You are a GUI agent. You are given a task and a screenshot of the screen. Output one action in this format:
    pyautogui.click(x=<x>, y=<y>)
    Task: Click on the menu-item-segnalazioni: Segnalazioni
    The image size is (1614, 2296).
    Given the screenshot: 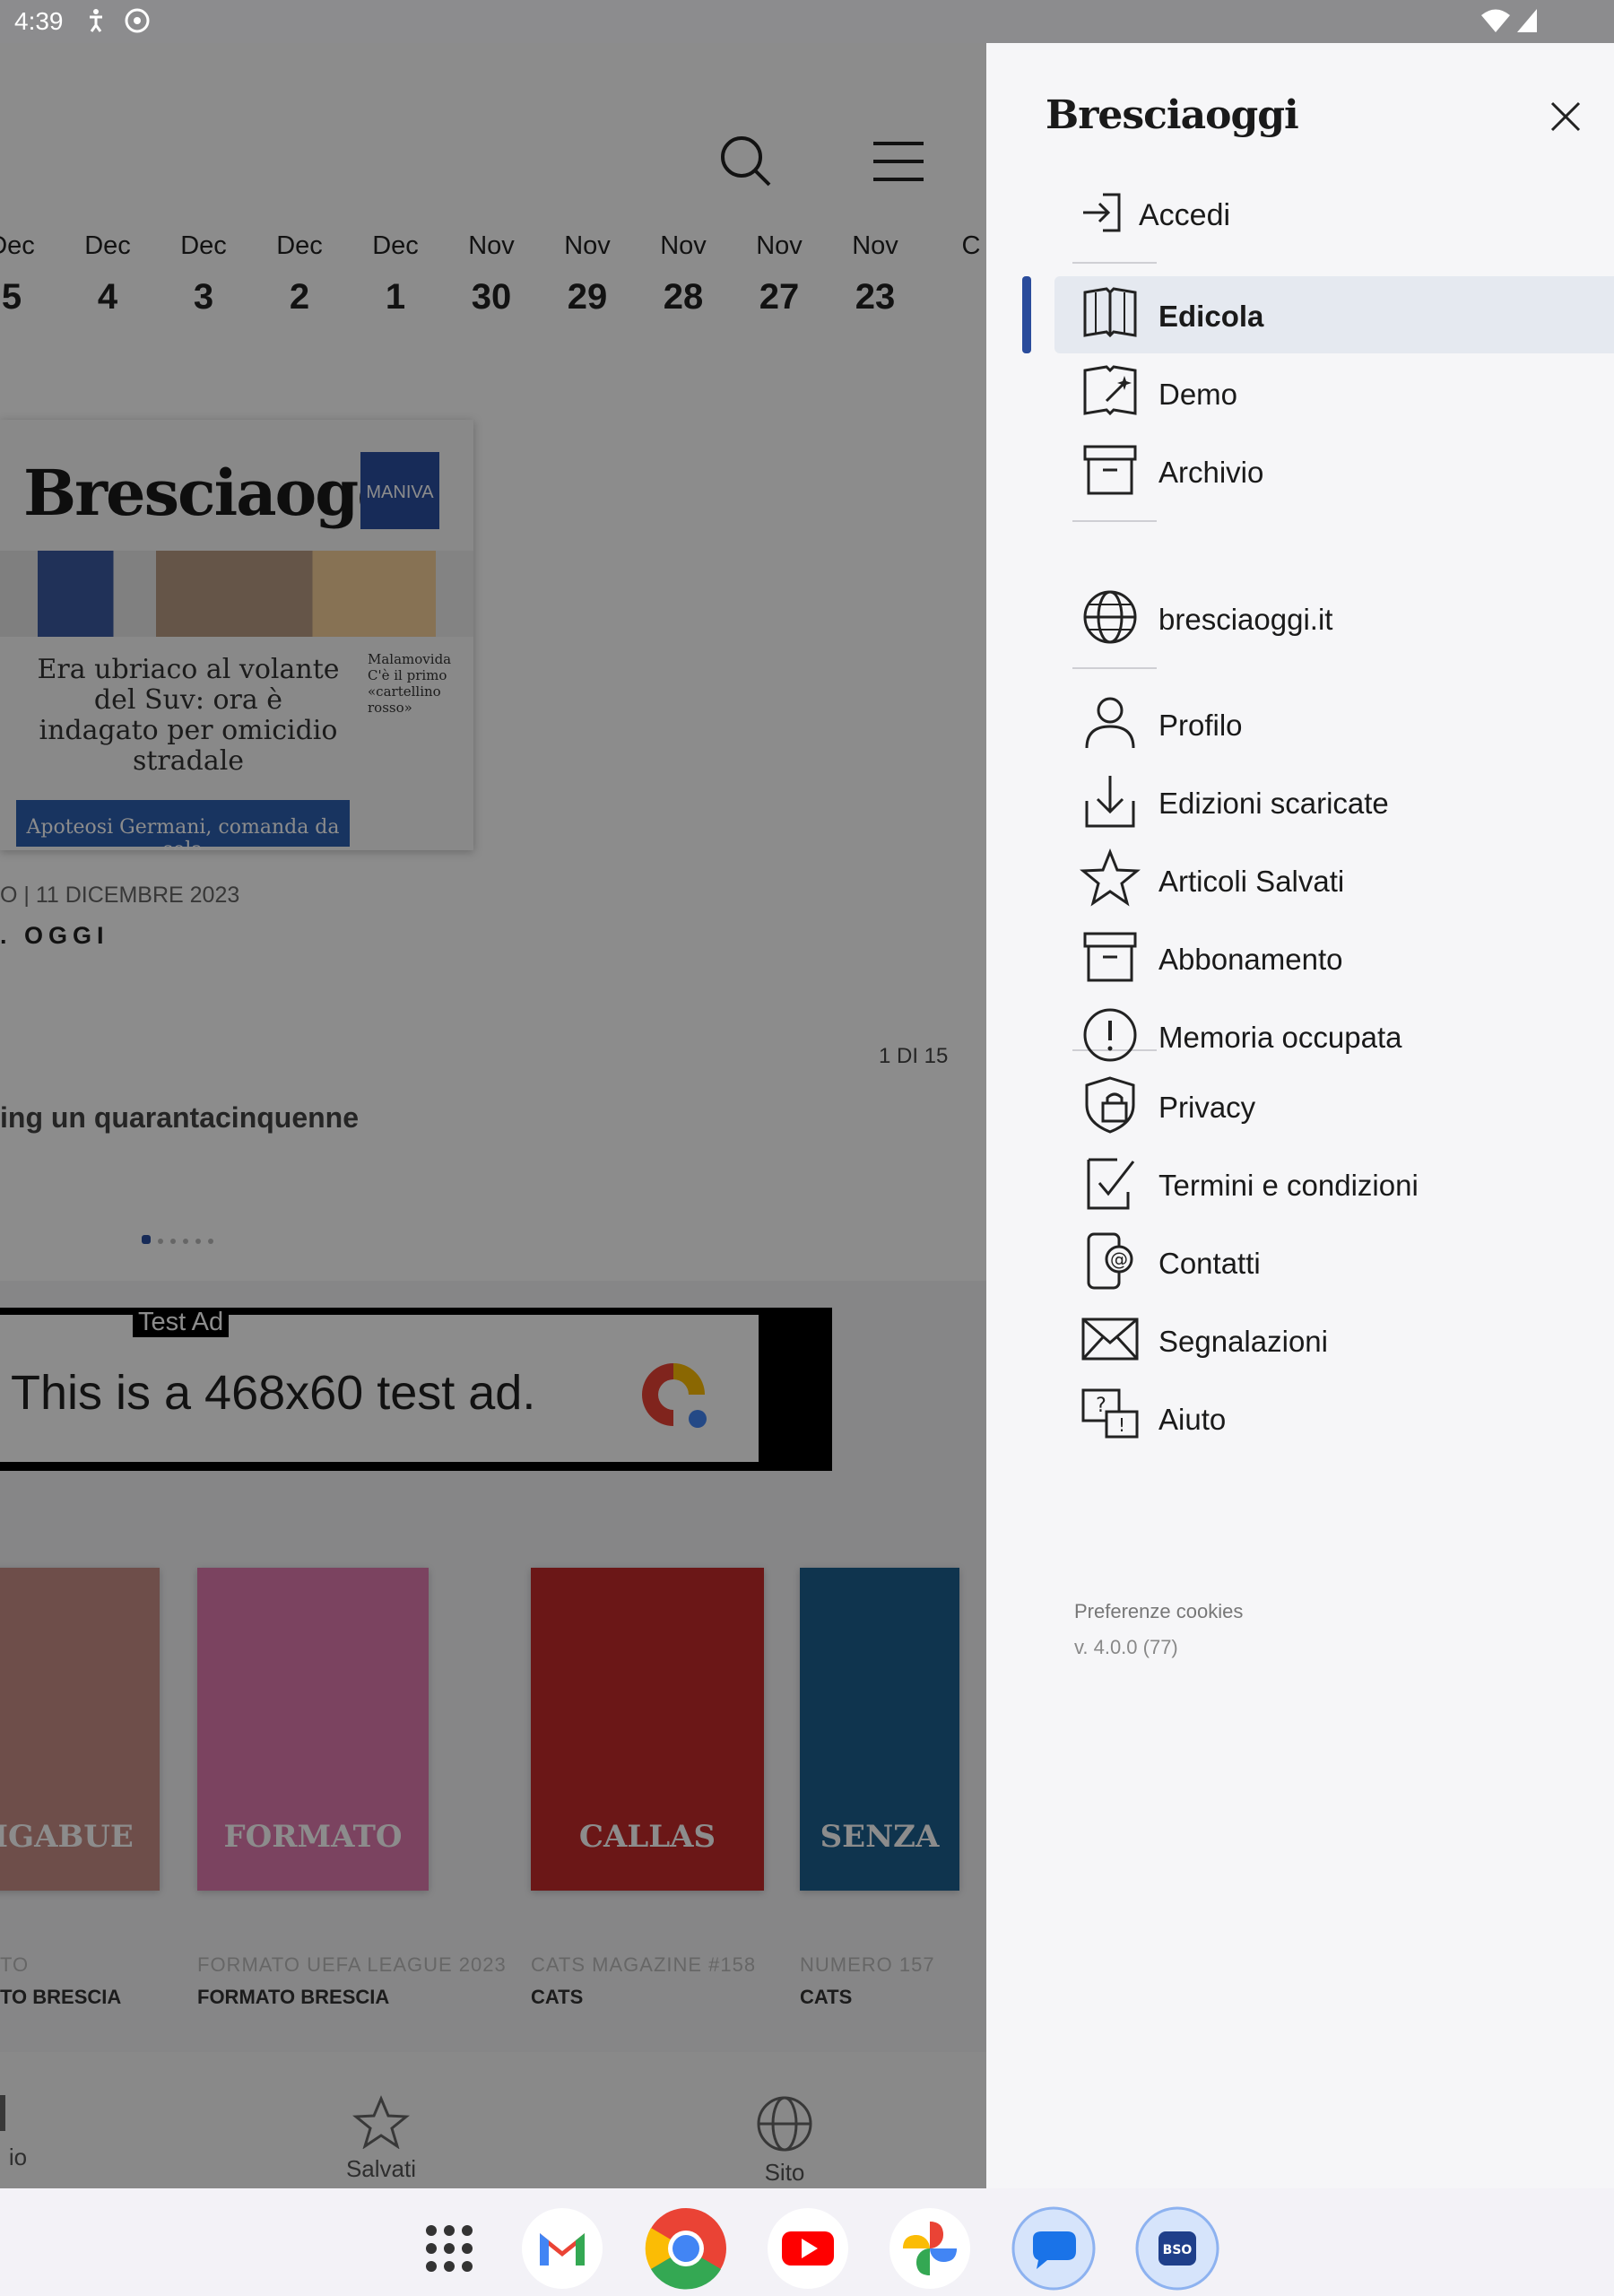 What is the action you would take?
    pyautogui.click(x=1343, y=1339)
    